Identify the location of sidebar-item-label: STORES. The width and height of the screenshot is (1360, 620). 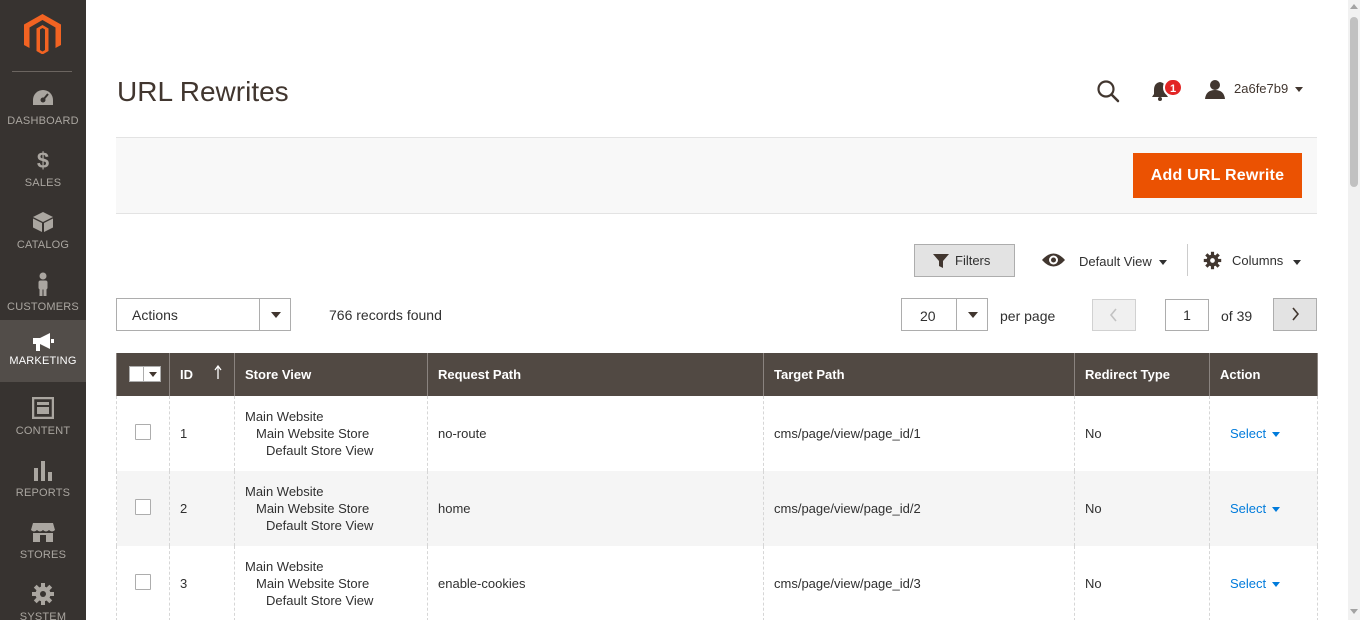
(43, 555).